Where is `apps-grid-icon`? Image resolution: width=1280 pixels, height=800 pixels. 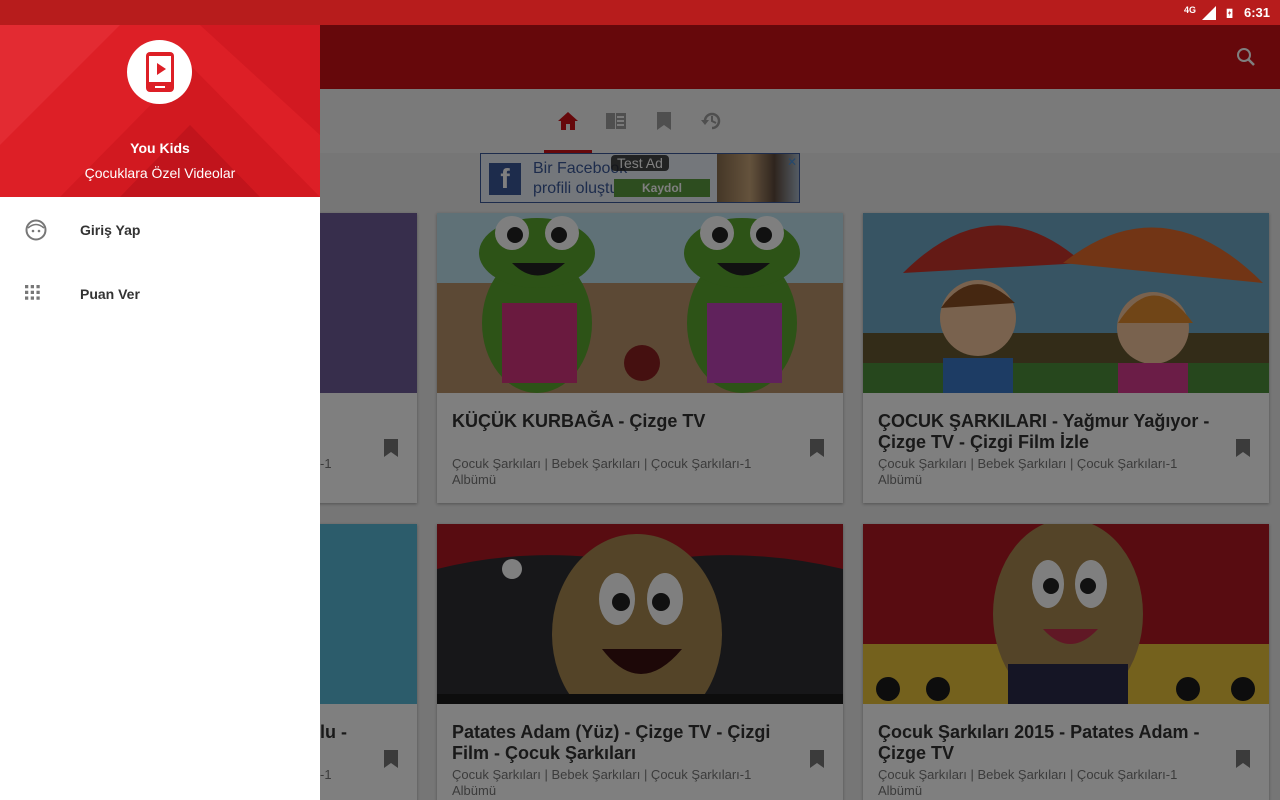 apps-grid-icon is located at coordinates (32, 292).